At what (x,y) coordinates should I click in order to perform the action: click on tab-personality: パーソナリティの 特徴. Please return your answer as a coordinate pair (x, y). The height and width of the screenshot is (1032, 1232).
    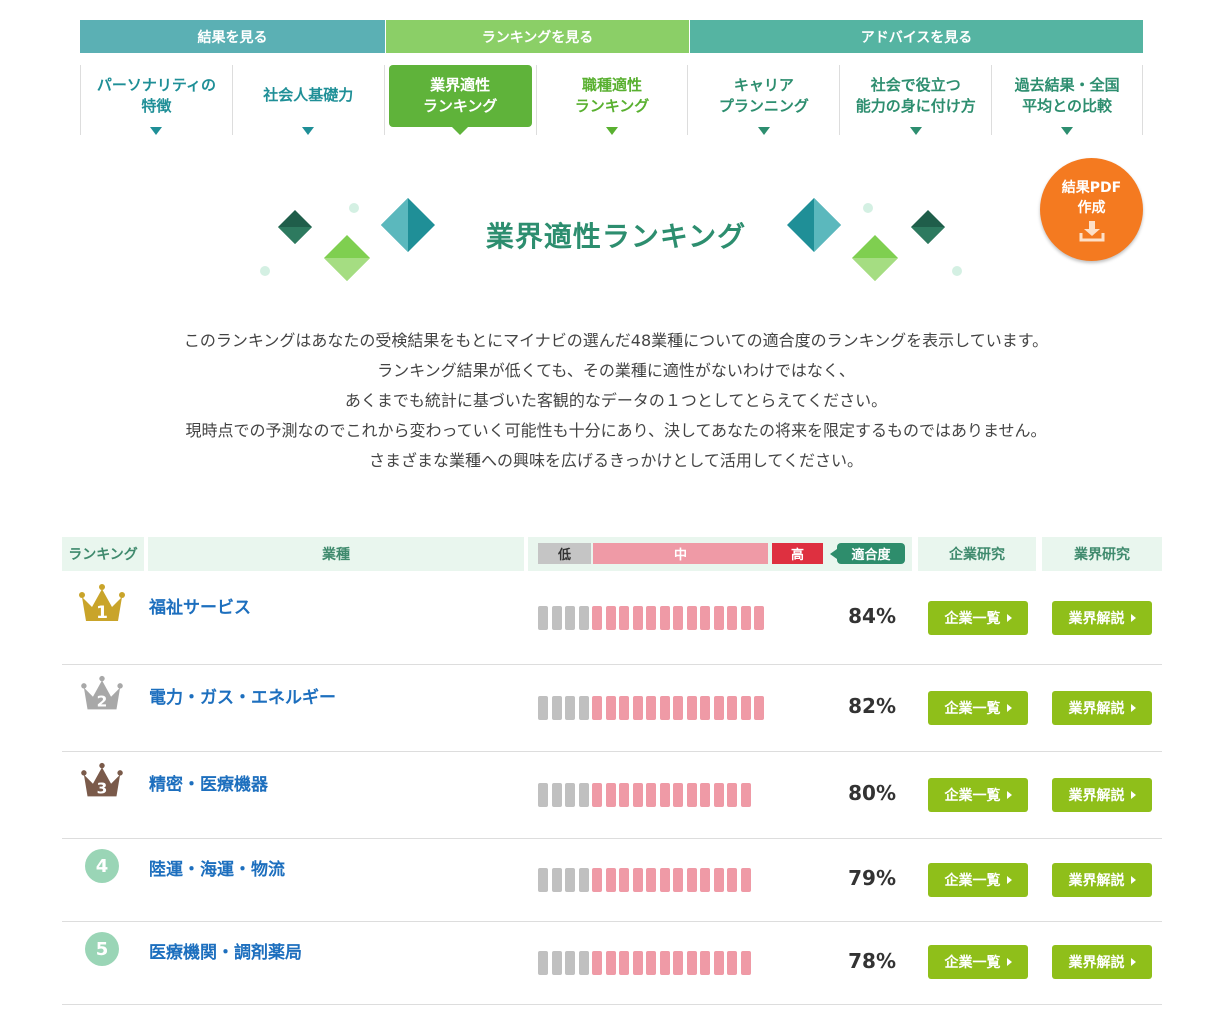
    Looking at the image, I should click on (156, 100).